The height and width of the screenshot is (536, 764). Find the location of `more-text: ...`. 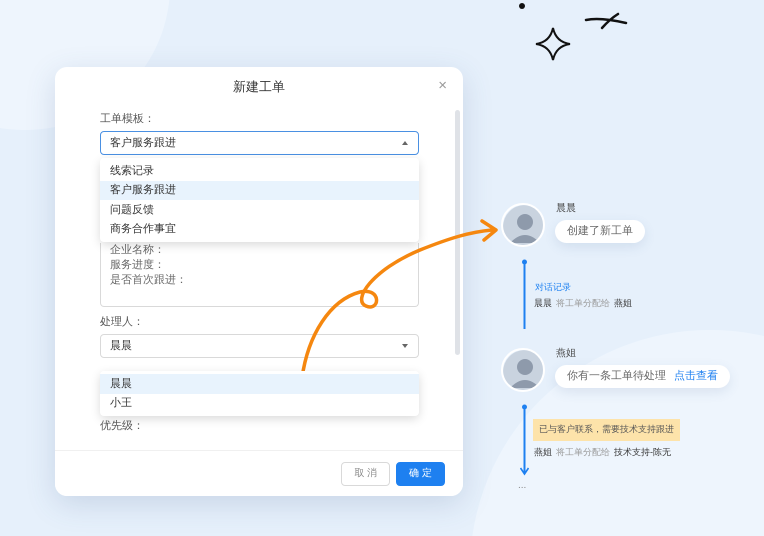

more-text: ... is located at coordinates (522, 486).